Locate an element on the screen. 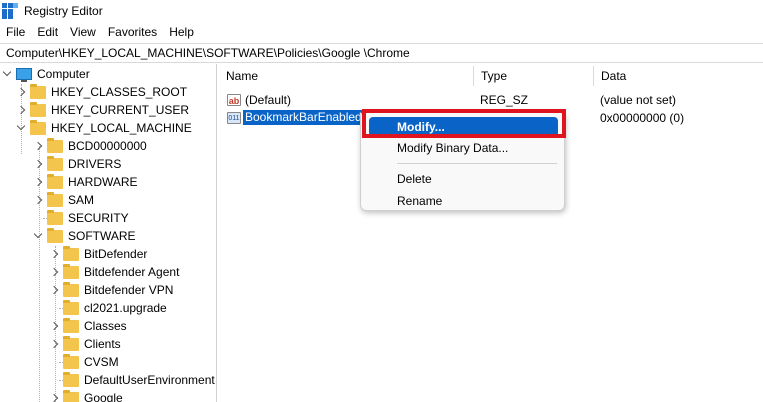 The height and width of the screenshot is (402, 763). tree-item-bitdefender: BitDefender is located at coordinates (98, 254).